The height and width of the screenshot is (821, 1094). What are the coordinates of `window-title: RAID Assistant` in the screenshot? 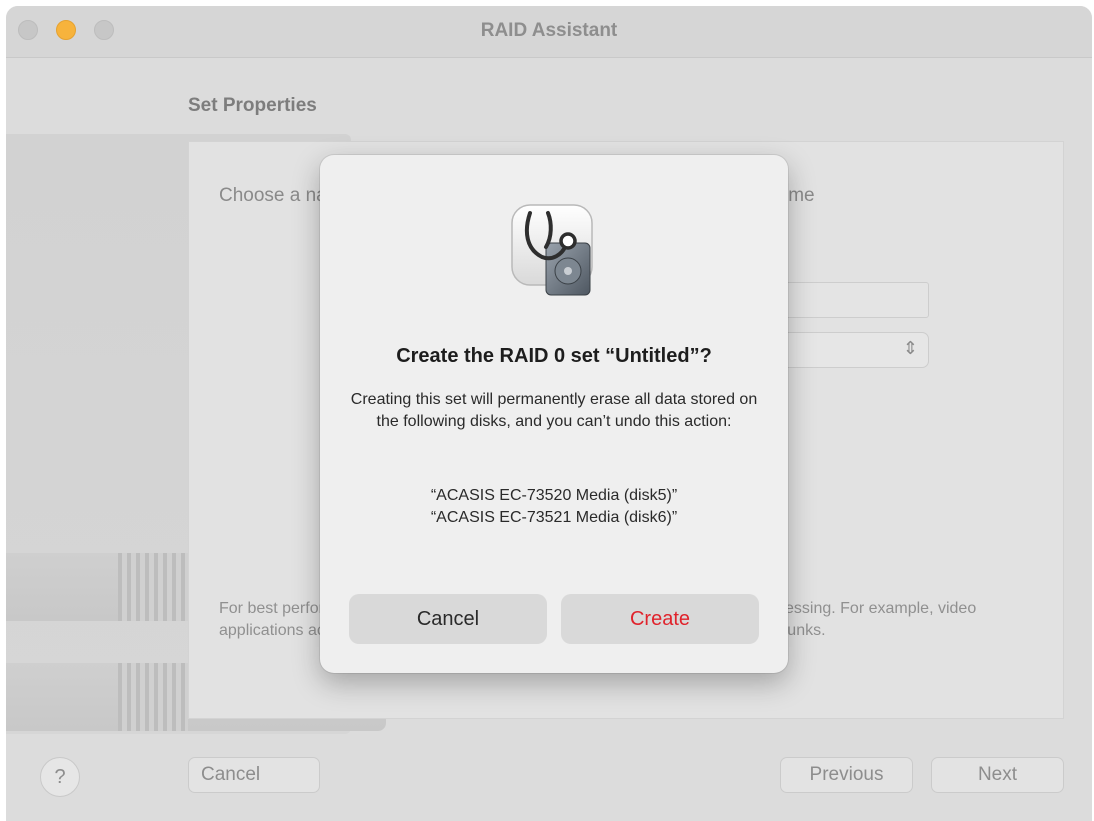 It's located at (549, 30).